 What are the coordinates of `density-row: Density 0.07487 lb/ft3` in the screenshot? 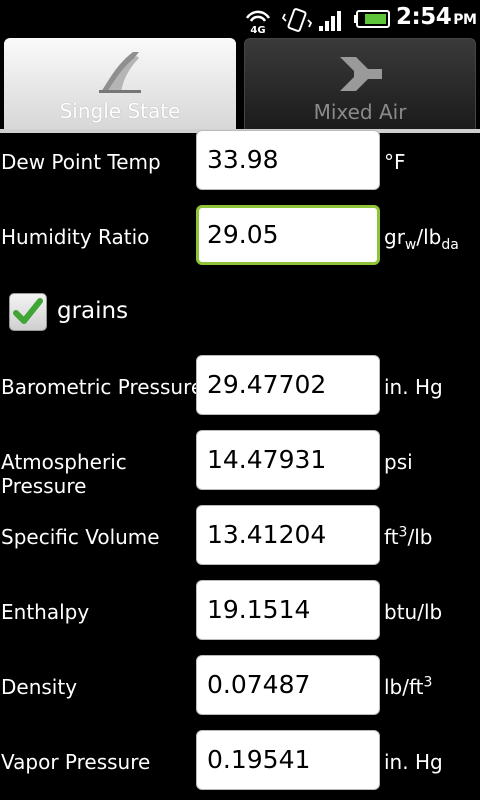 It's located at (240, 685).